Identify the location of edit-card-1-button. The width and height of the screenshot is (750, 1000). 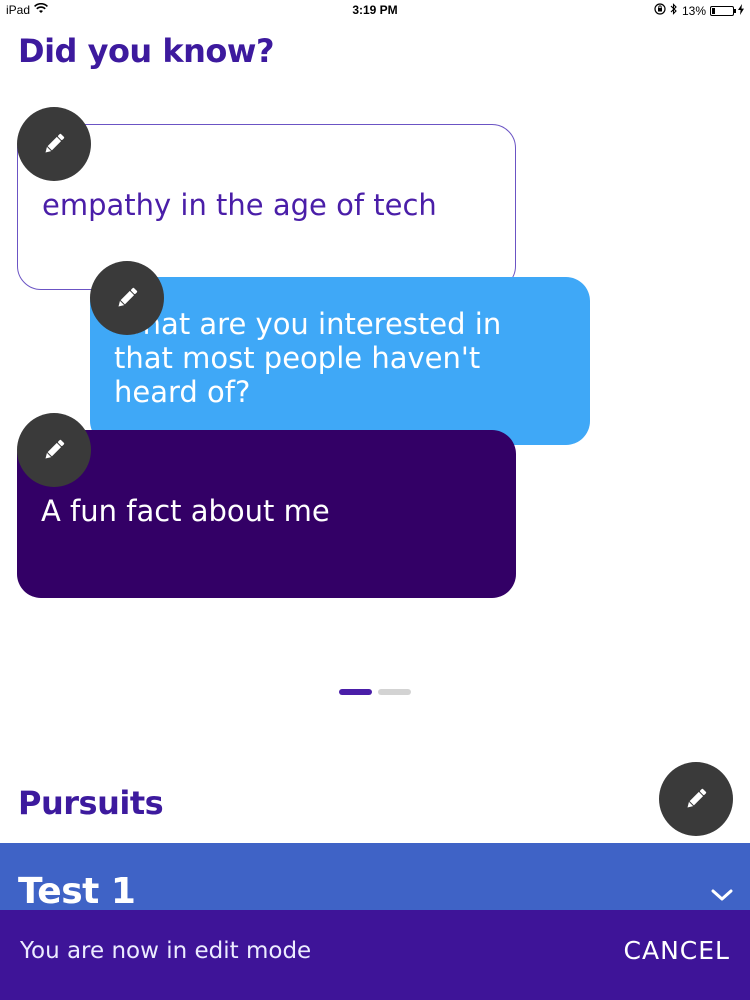
(54, 144).